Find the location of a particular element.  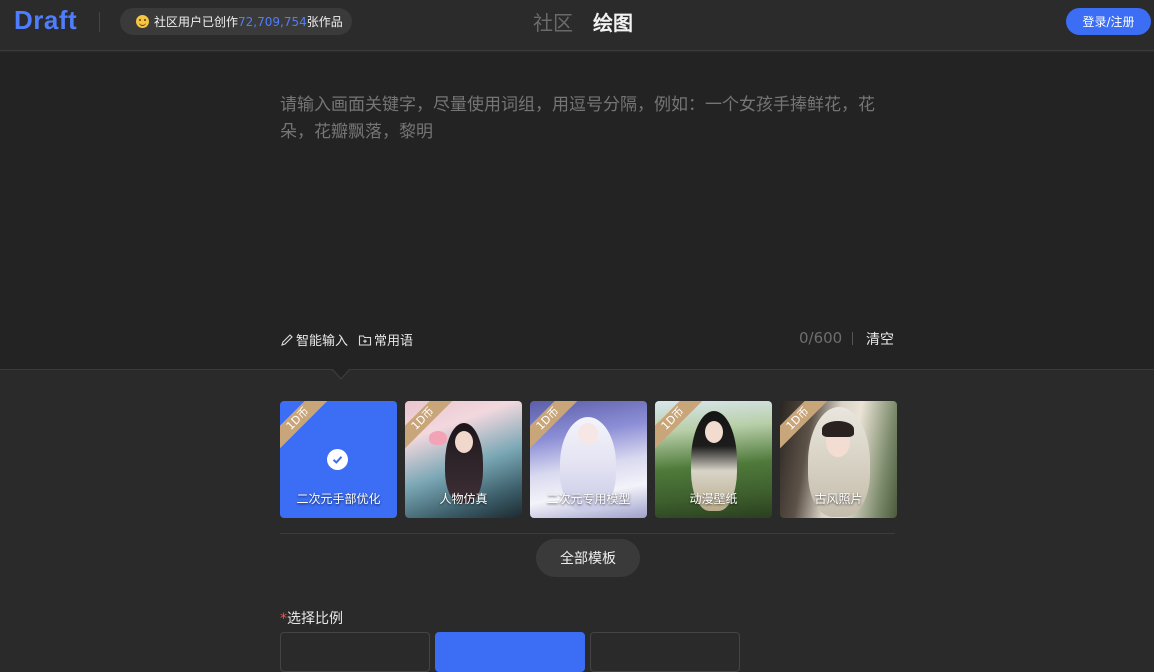

stats-suffix: 张作品 is located at coordinates (324, 22).